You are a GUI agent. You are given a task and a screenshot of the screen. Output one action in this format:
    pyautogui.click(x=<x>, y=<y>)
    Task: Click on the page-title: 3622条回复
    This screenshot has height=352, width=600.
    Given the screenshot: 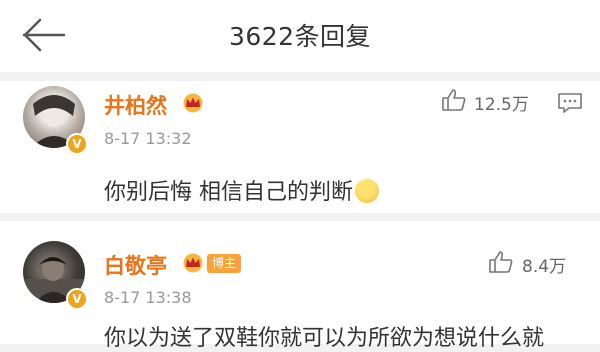 What is the action you would take?
    pyautogui.click(x=300, y=36)
    